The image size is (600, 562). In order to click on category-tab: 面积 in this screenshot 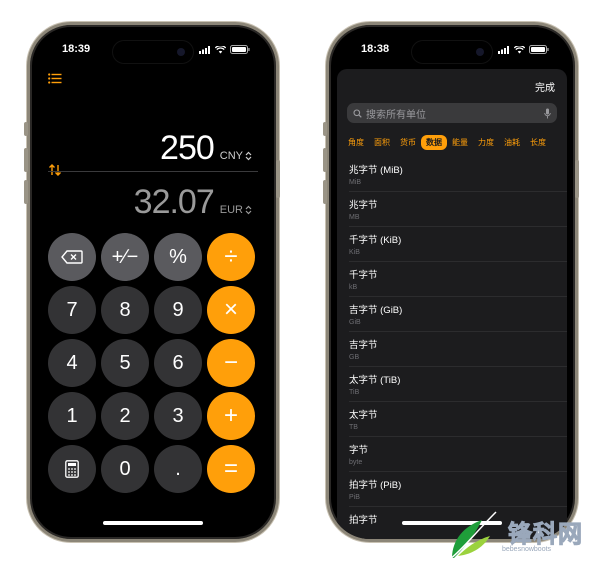, I will do `click(382, 142)`.